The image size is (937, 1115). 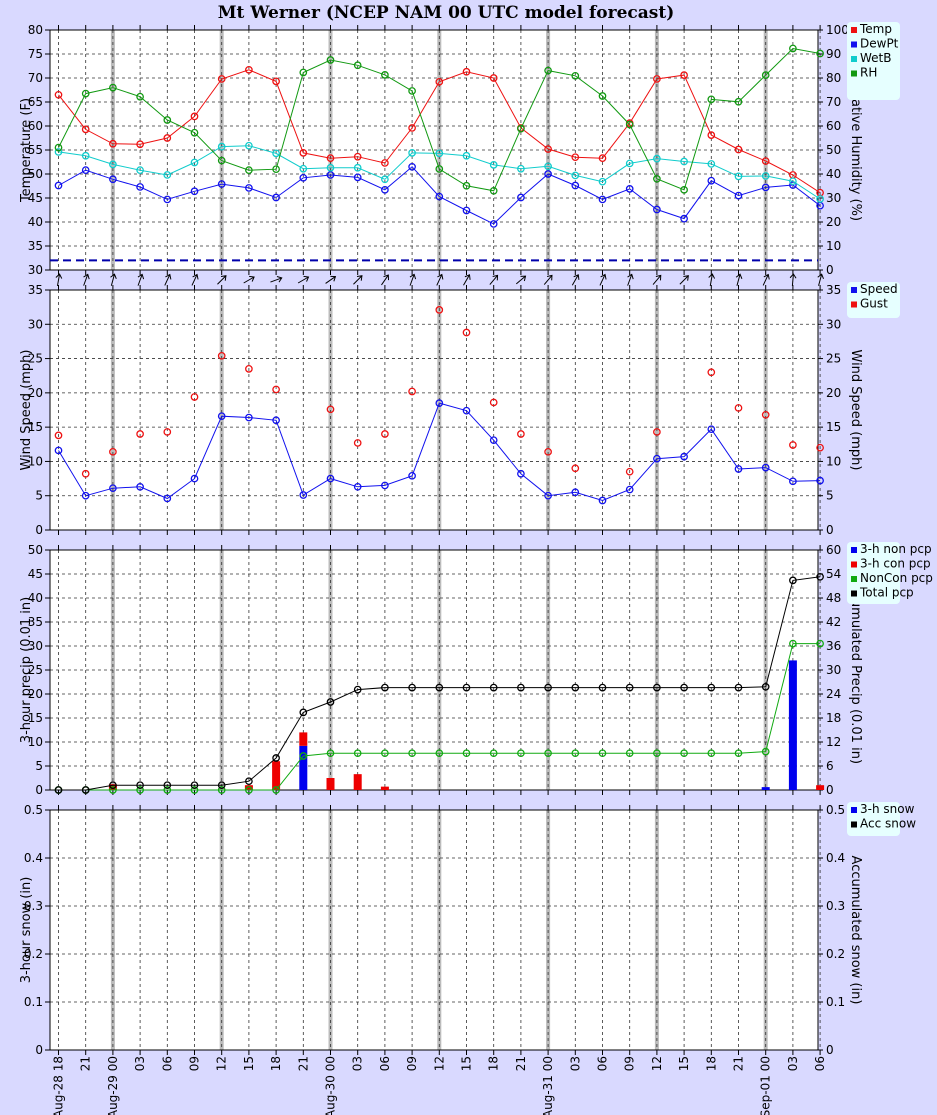 What do you see at coordinates (881, 819) in the screenshot?
I see `legend: 3-h snowAcc snow` at bounding box center [881, 819].